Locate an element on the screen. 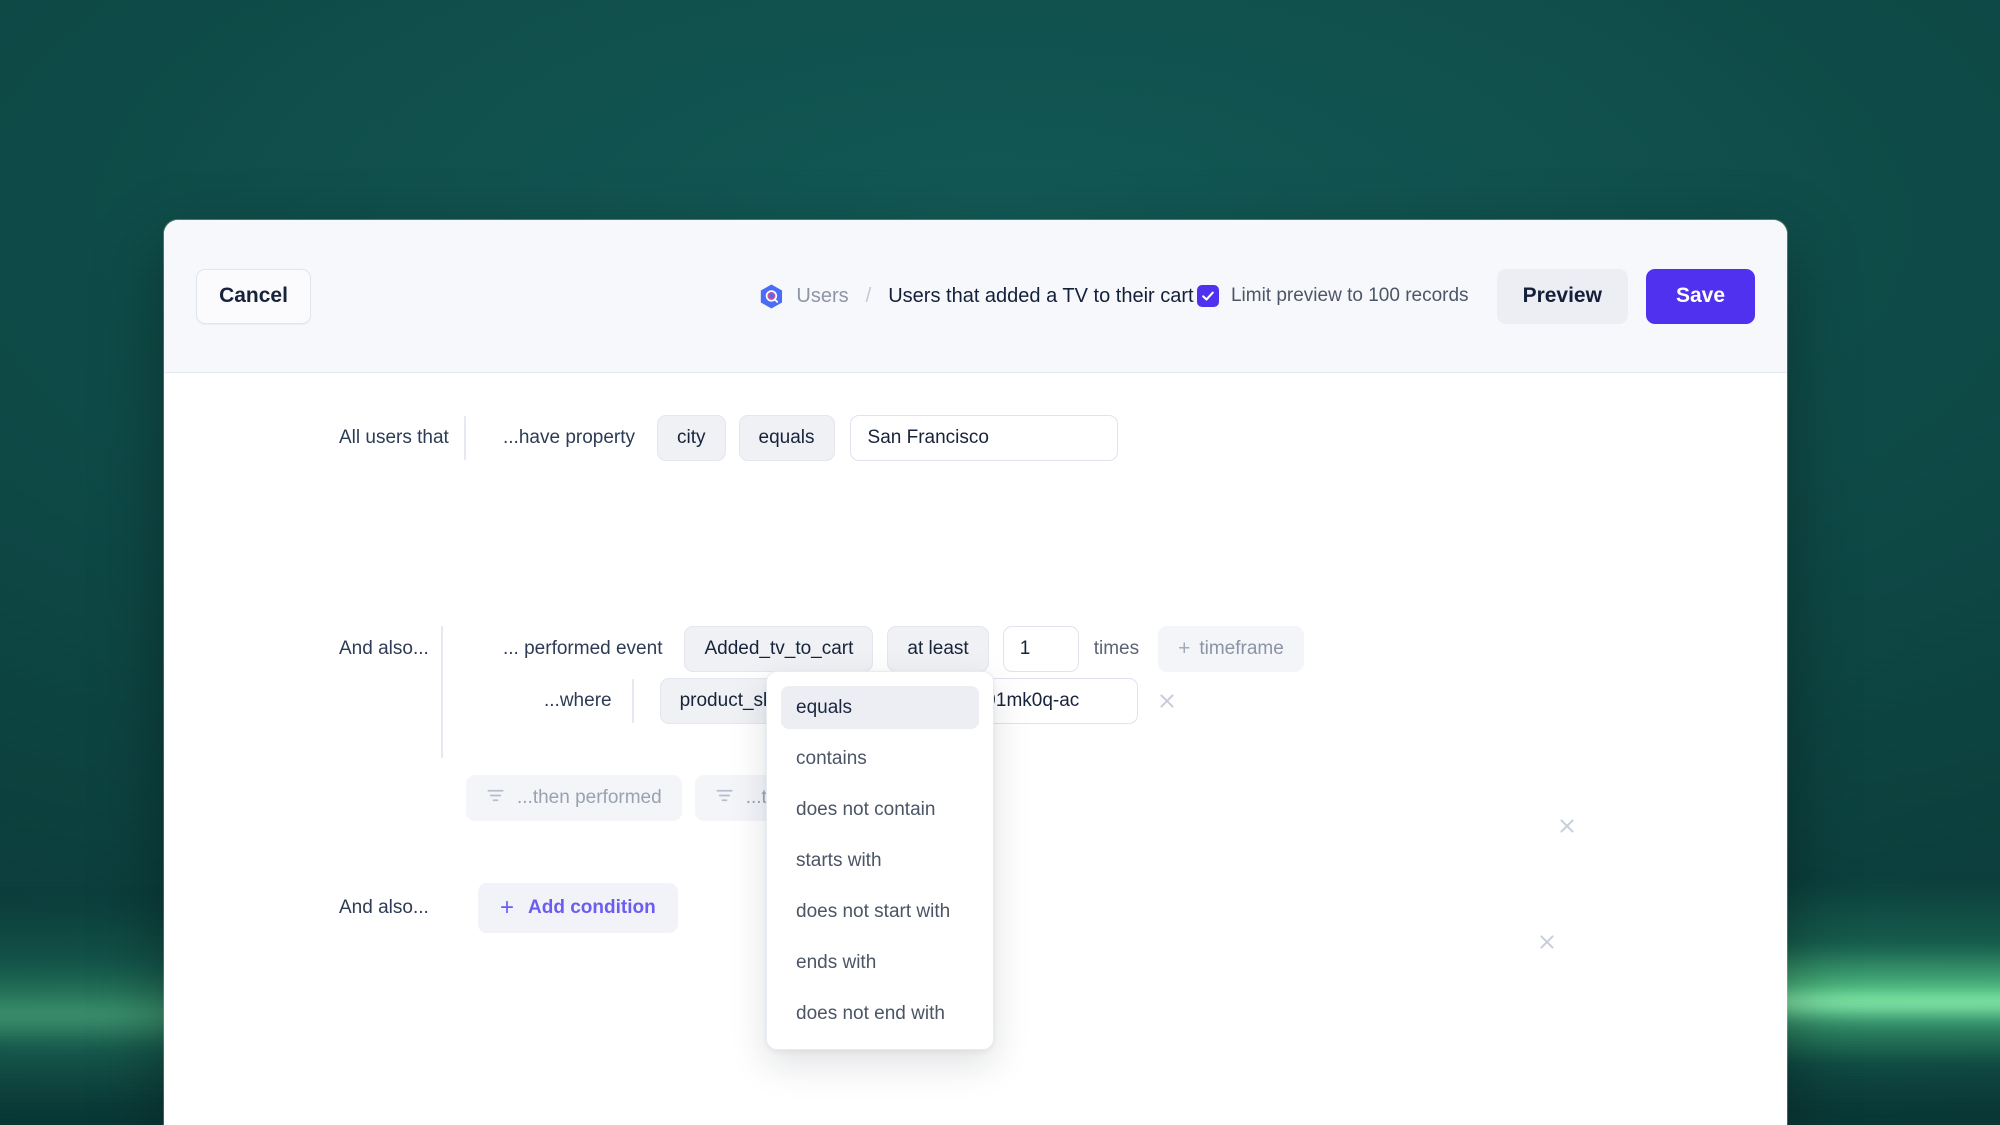  add-condition-row: And also... + Add condition is located at coordinates (508, 908).